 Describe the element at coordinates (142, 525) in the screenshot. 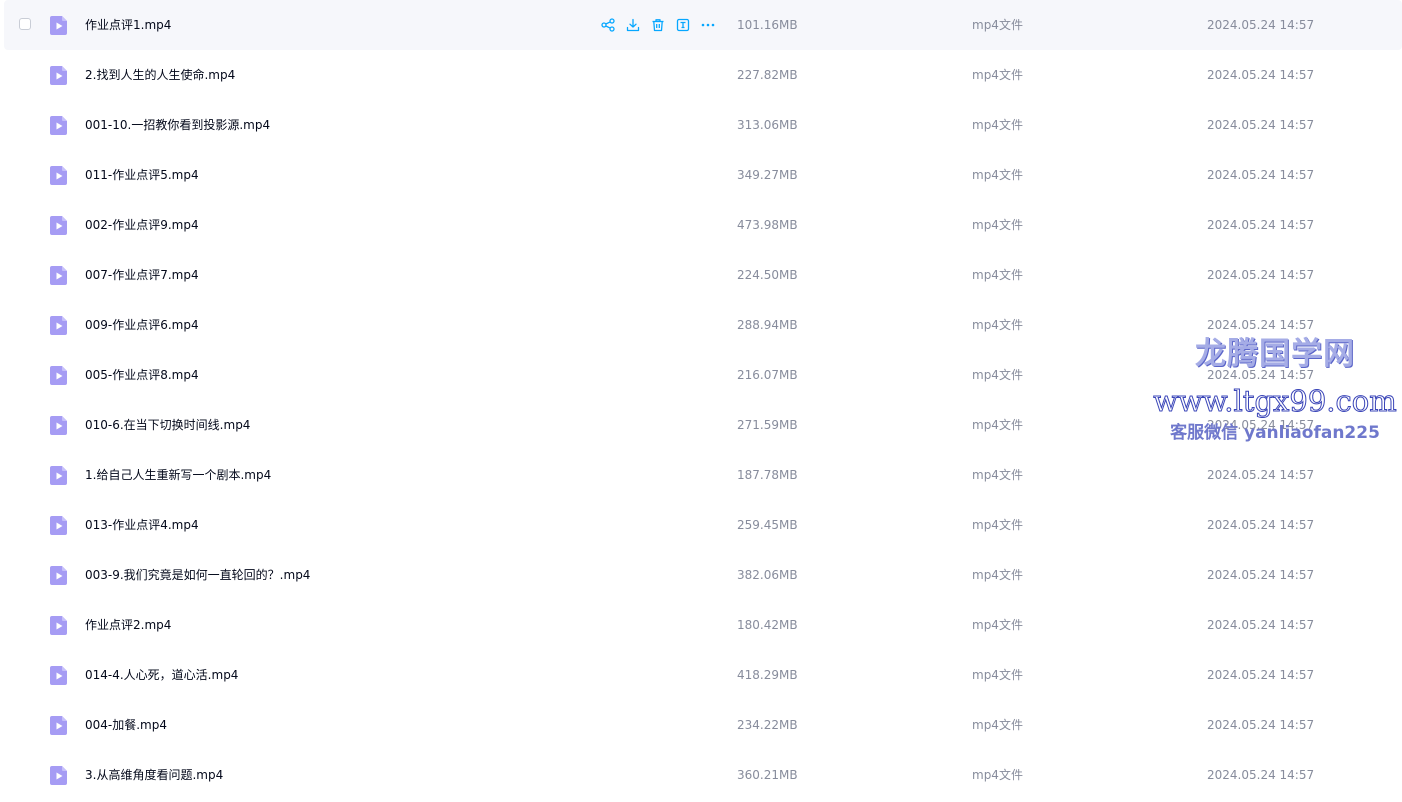

I see `file-name: 013-作业点评4.mp4` at that location.